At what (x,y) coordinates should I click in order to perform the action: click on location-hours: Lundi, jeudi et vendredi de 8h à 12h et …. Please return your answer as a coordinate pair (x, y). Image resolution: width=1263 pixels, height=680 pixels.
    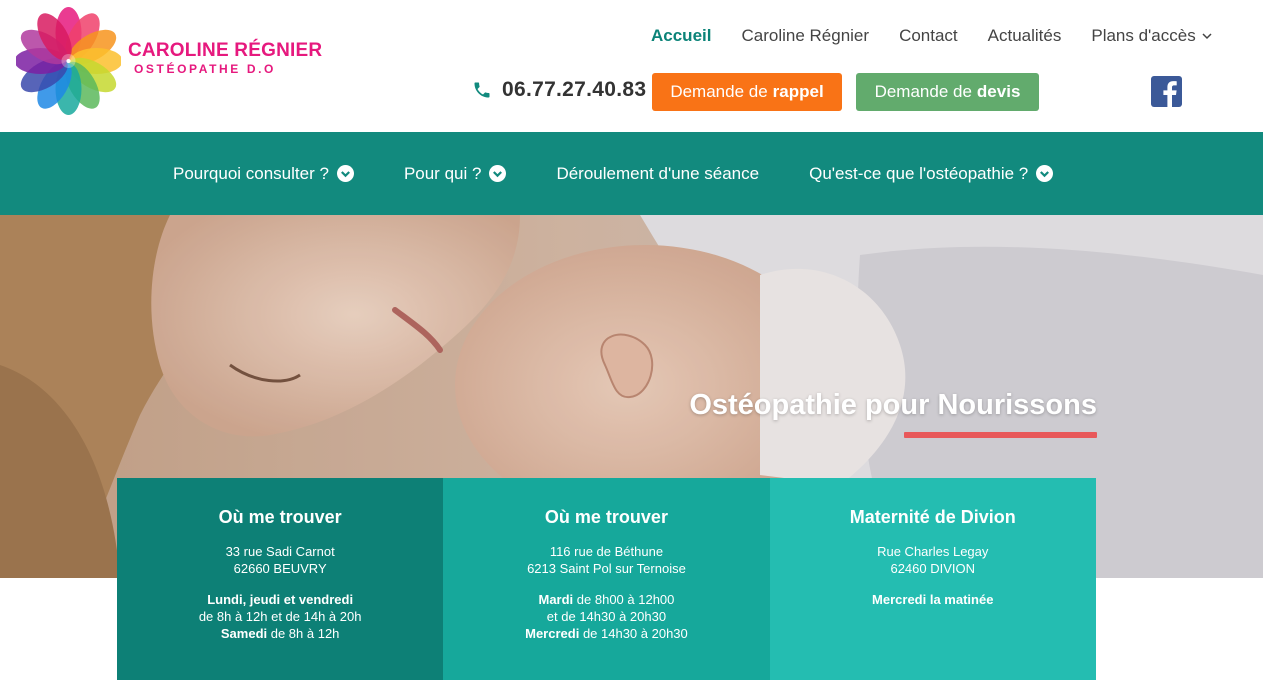
    Looking at the image, I should click on (280, 616).